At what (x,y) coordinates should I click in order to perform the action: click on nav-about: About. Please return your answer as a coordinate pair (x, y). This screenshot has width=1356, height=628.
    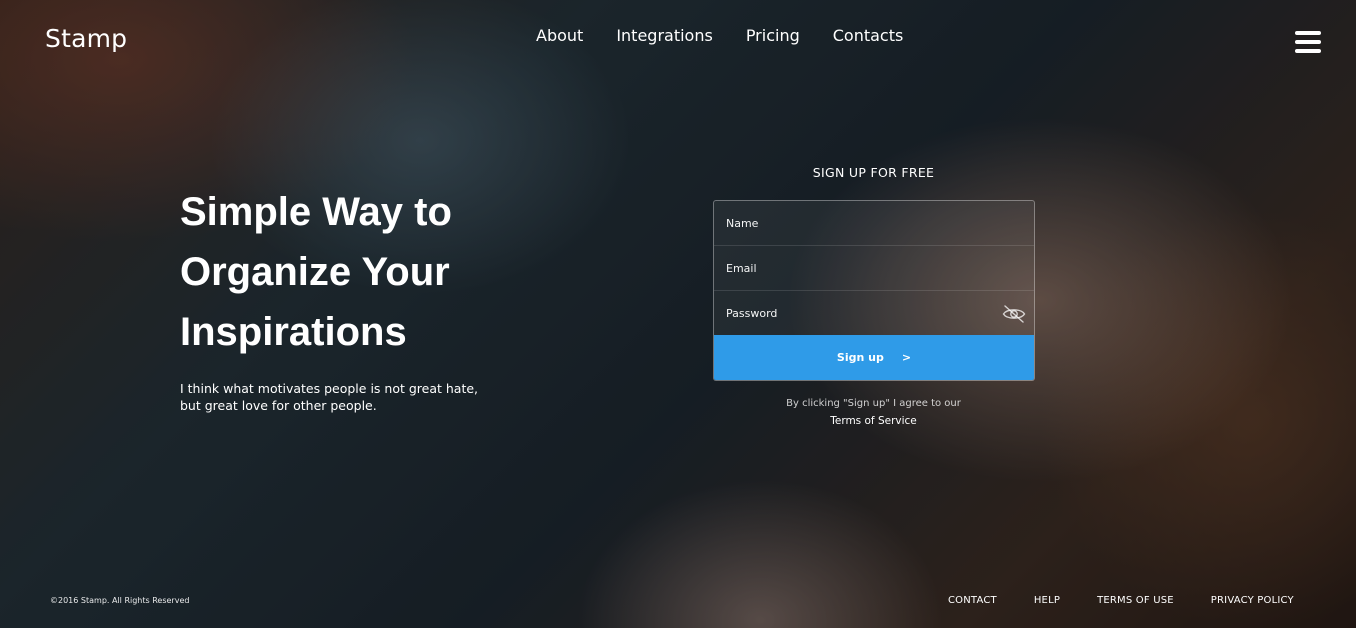
    Looking at the image, I should click on (559, 35).